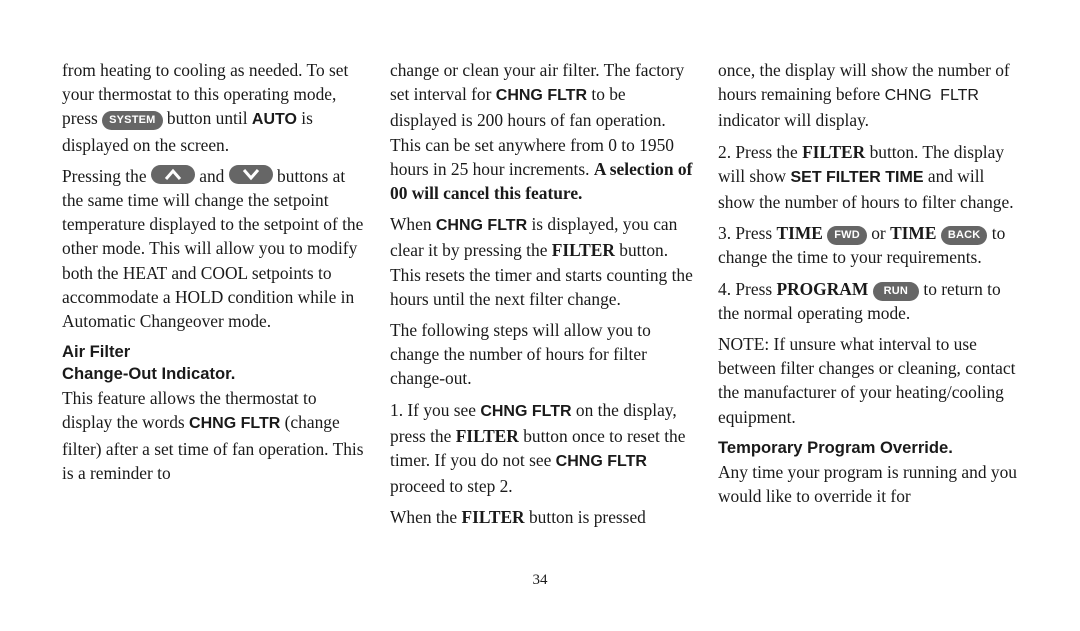  I want to click on down-button, so click(250, 174).